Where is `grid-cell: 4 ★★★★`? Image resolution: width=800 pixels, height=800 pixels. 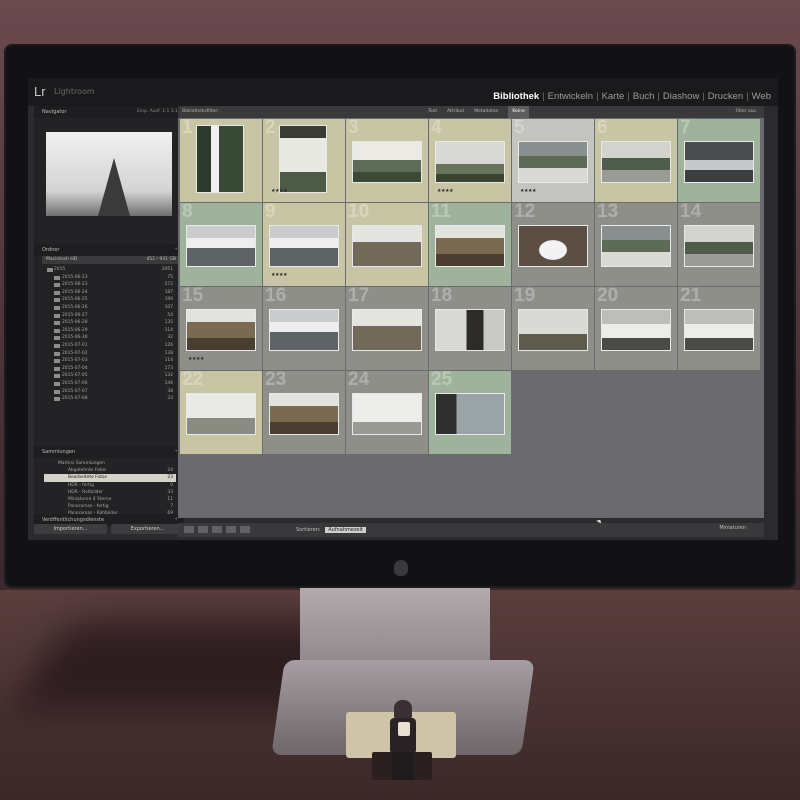
grid-cell: 4 ★★★★ is located at coordinates (470, 159).